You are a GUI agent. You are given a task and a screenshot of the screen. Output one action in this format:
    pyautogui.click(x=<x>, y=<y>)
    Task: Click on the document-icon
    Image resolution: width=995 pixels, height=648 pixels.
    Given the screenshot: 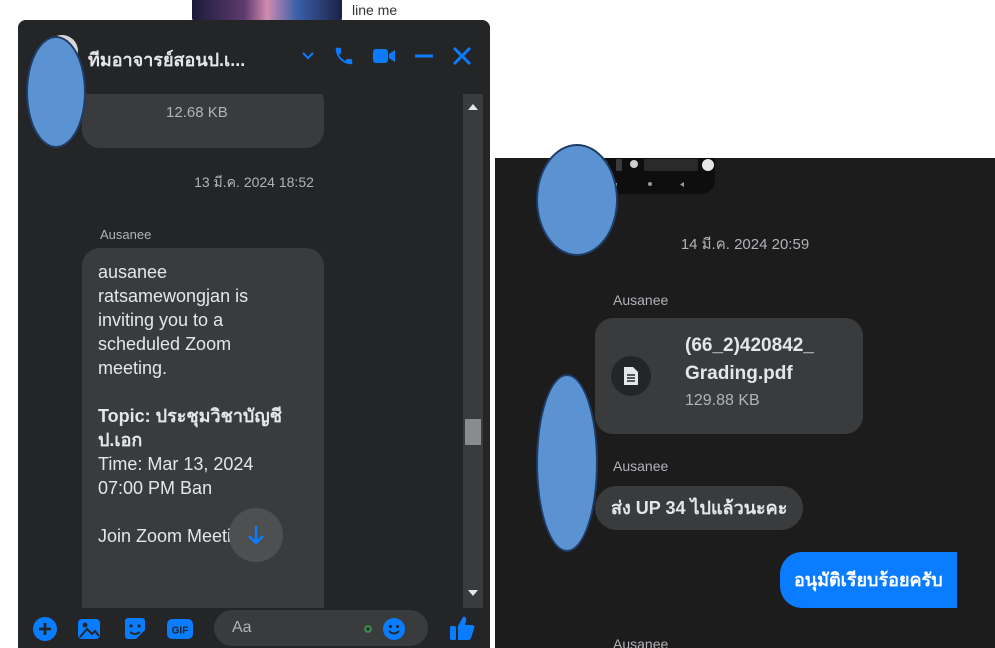 What is the action you would take?
    pyautogui.click(x=631, y=376)
    